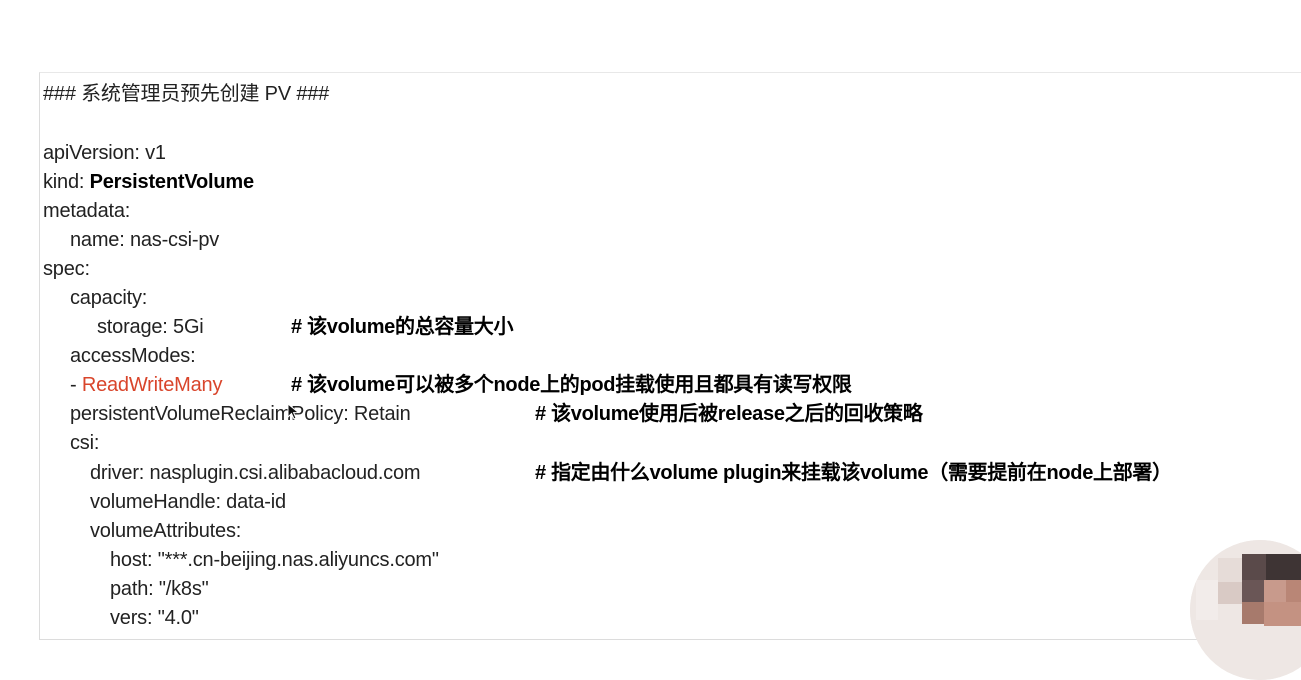 This screenshot has height=680, width=1301. I want to click on kind-value: PersistentVolume, so click(171, 182).